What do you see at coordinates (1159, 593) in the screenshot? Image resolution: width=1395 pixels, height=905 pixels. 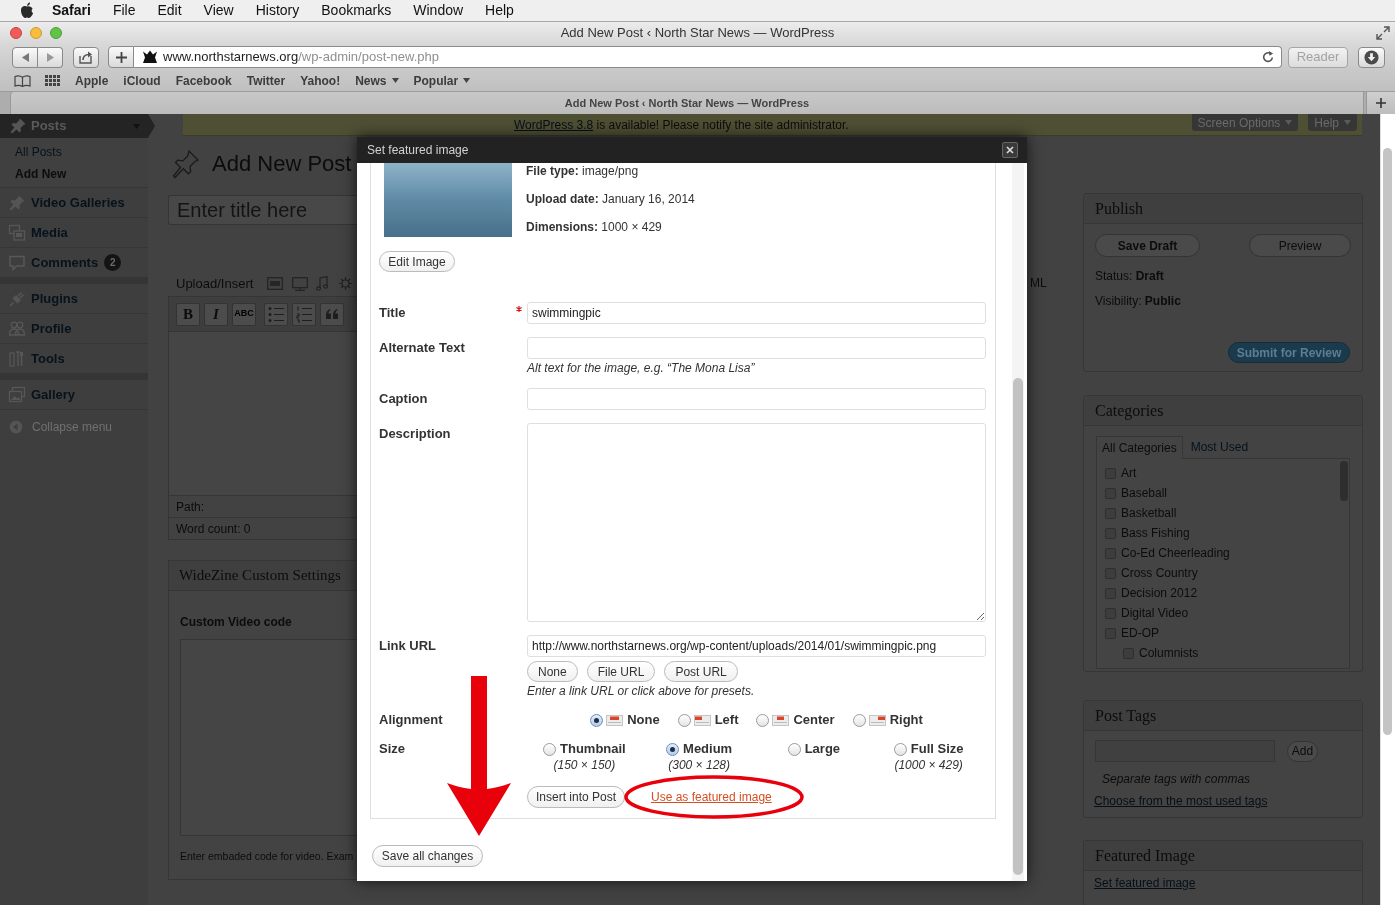 I see `category-label: Decision 2012` at bounding box center [1159, 593].